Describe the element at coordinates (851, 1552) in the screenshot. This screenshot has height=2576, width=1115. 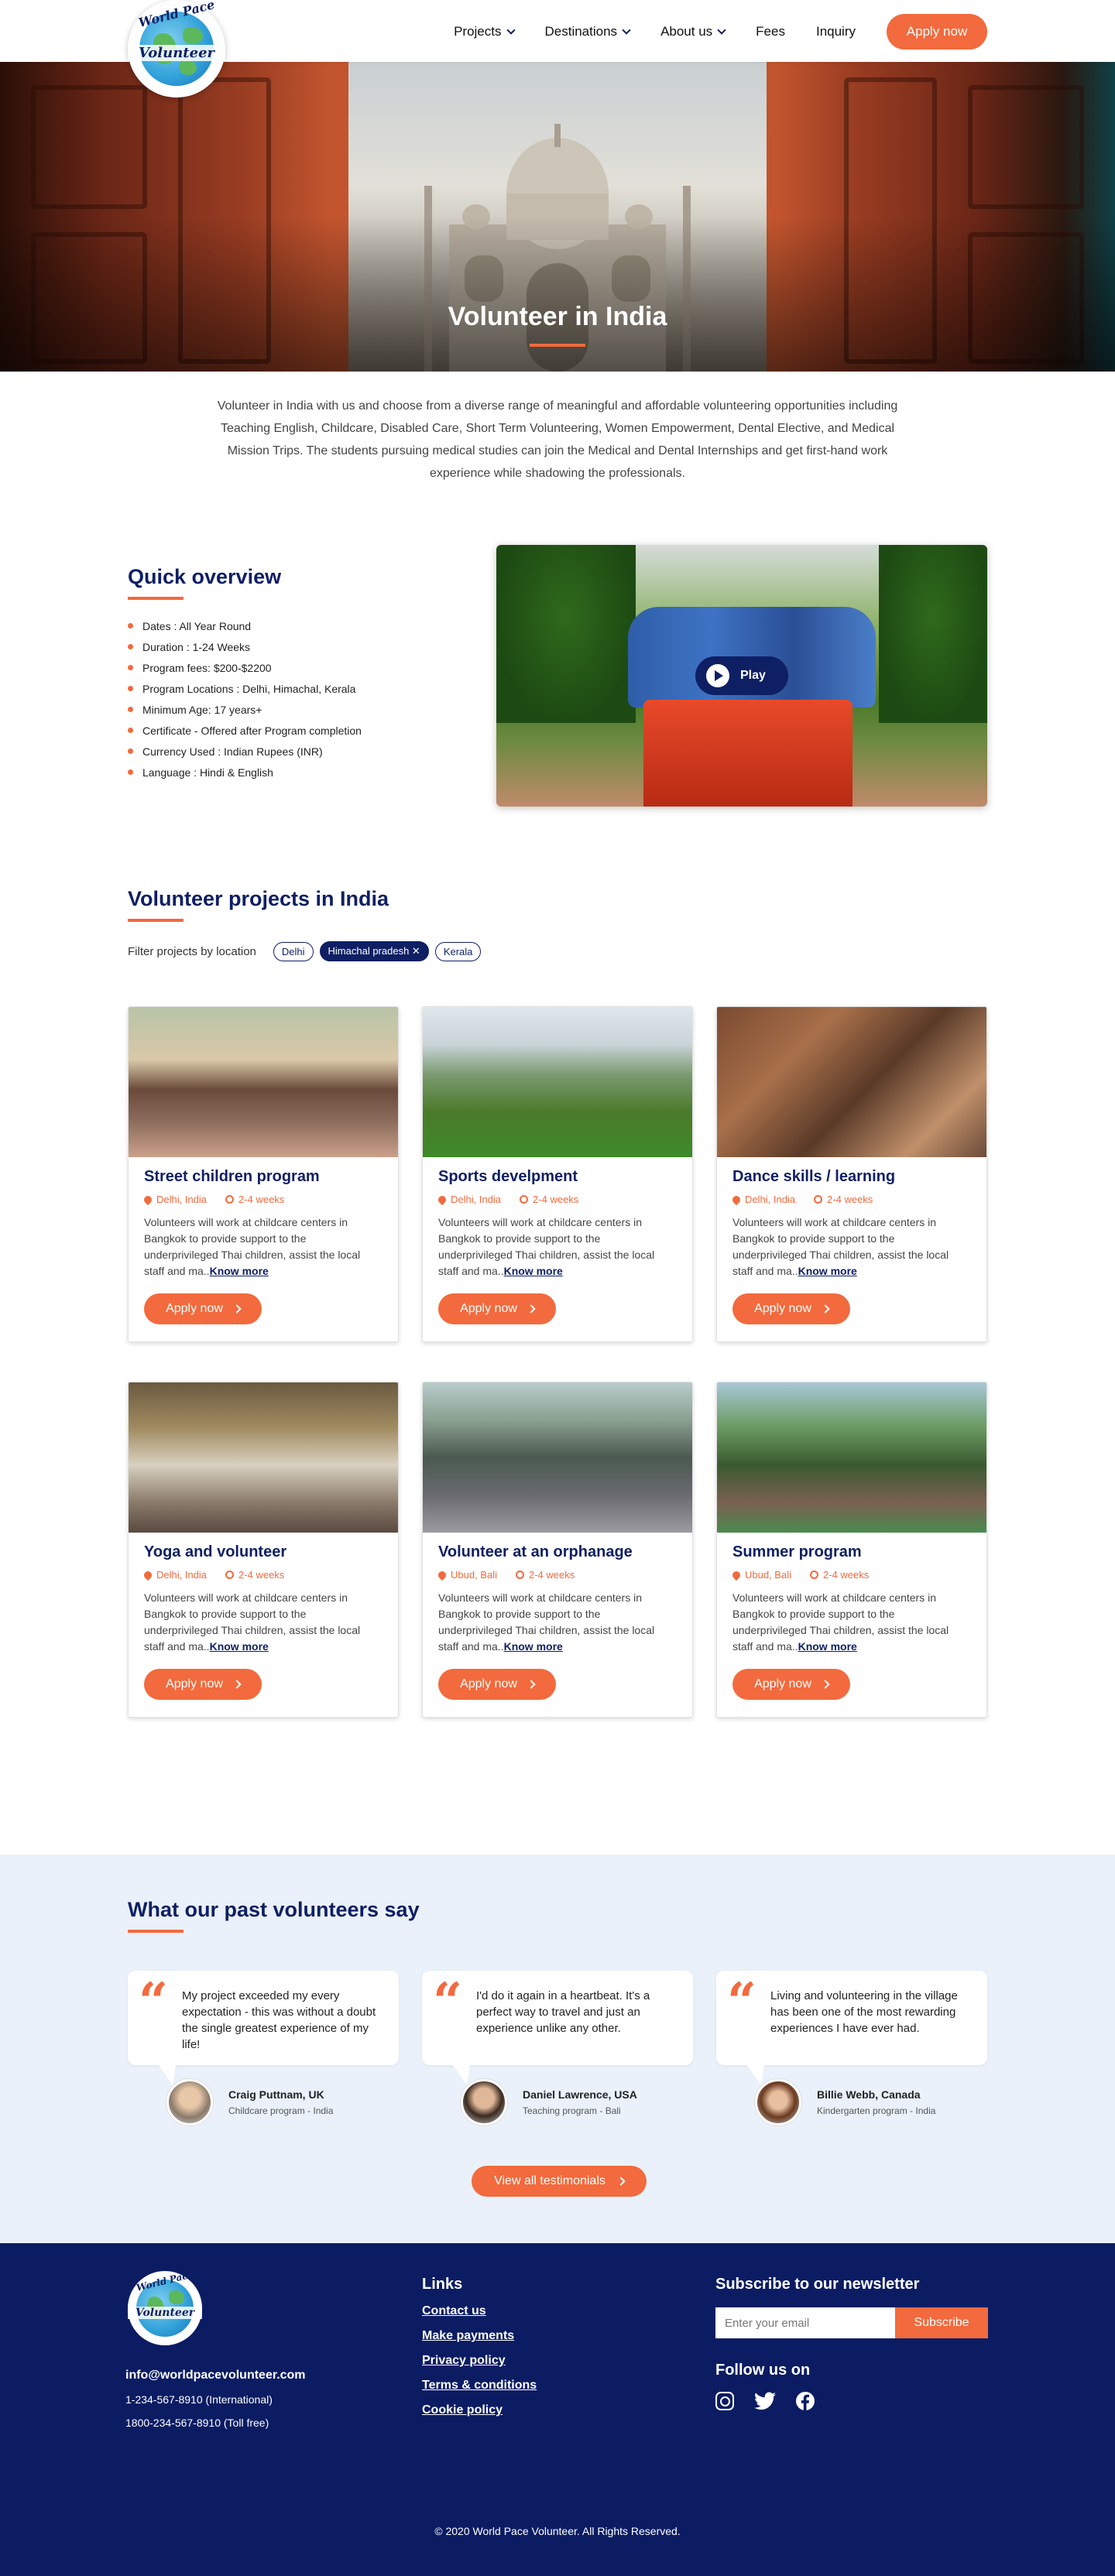
I see `project-title: Summer program` at that location.